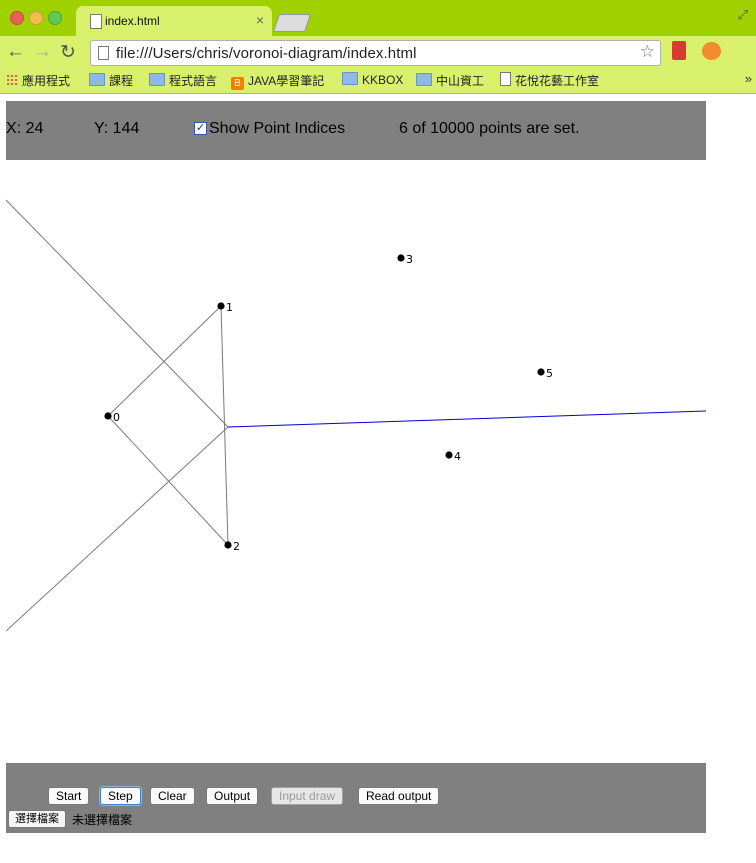  Describe the element at coordinates (236, 546) in the screenshot. I see `point-index-label: 2` at that location.